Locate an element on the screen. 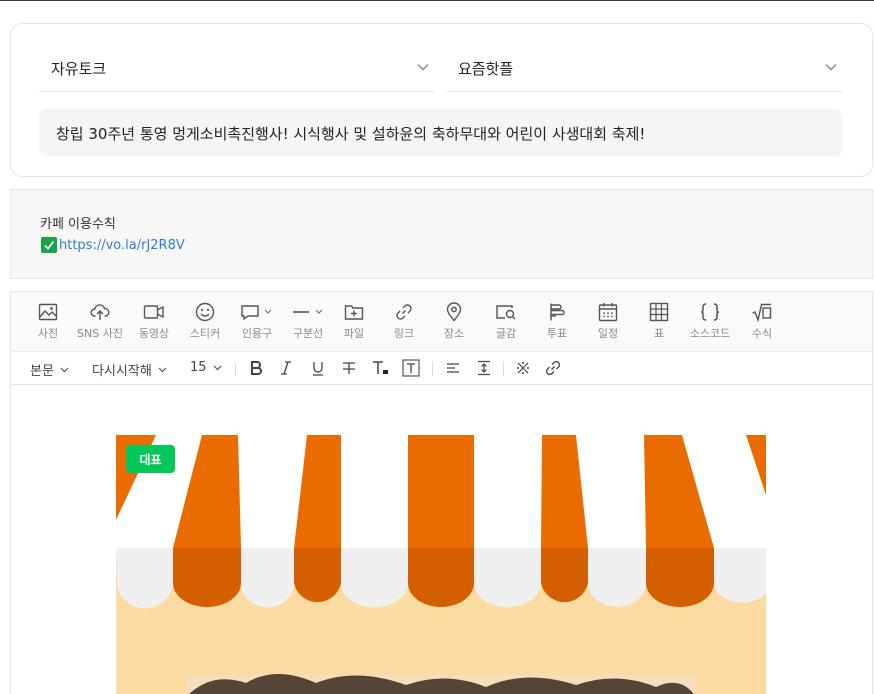 The image size is (874, 694). special-character-button is located at coordinates (523, 368).